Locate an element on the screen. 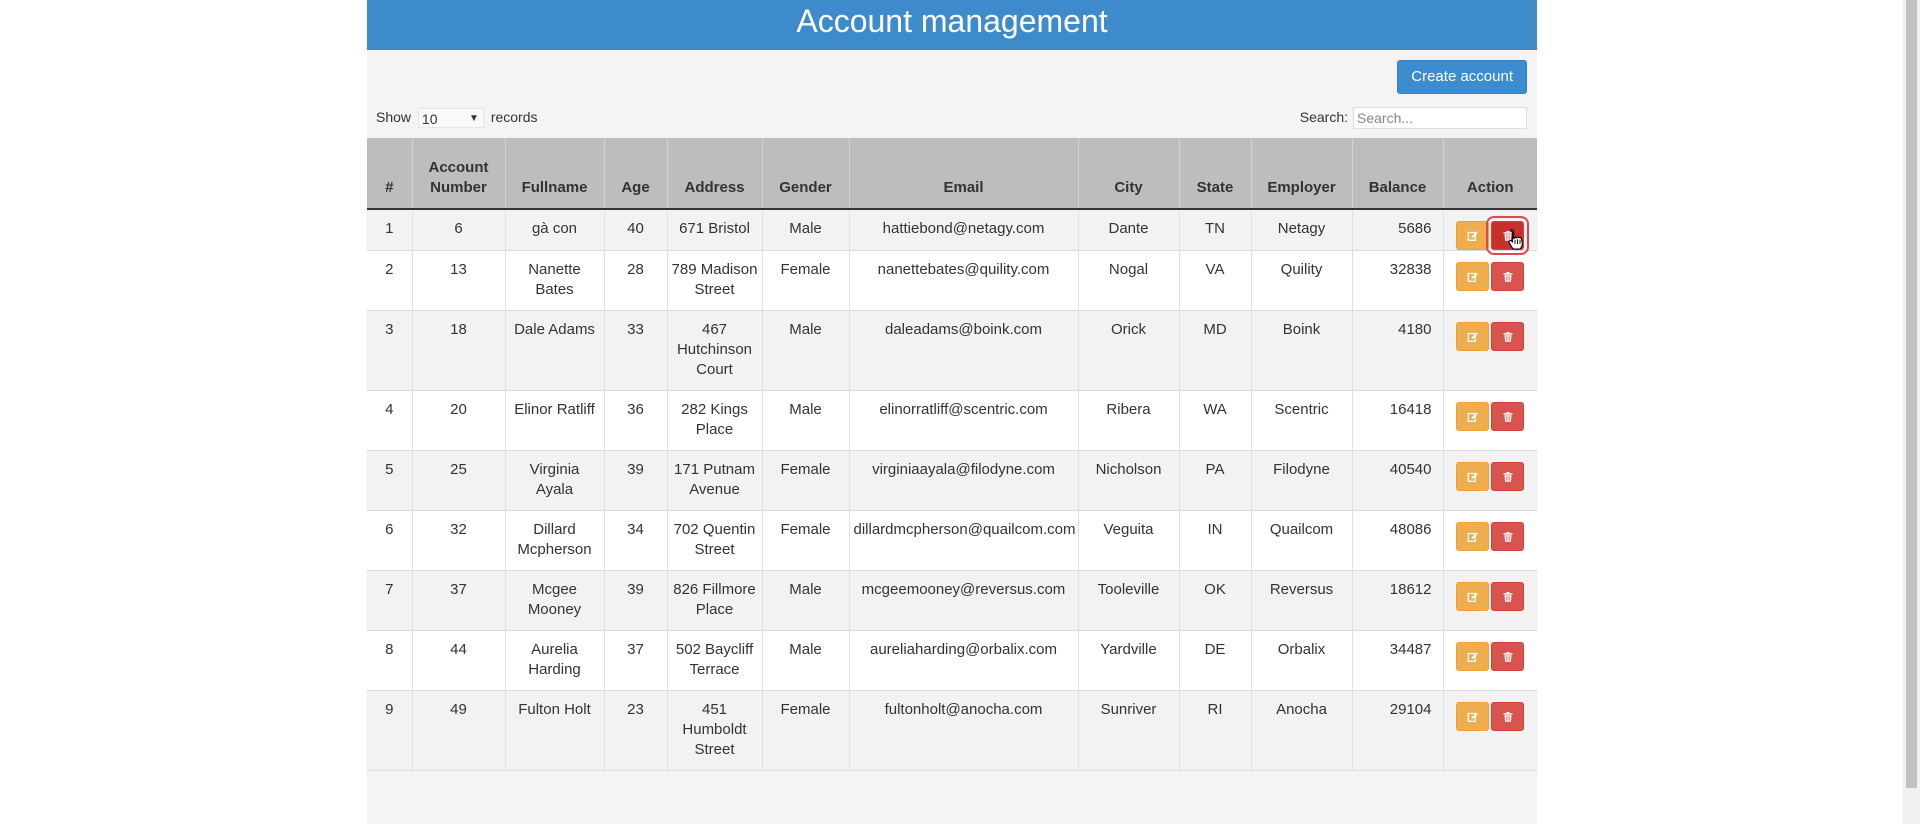  cell-city: Nicholson is located at coordinates (1129, 480).